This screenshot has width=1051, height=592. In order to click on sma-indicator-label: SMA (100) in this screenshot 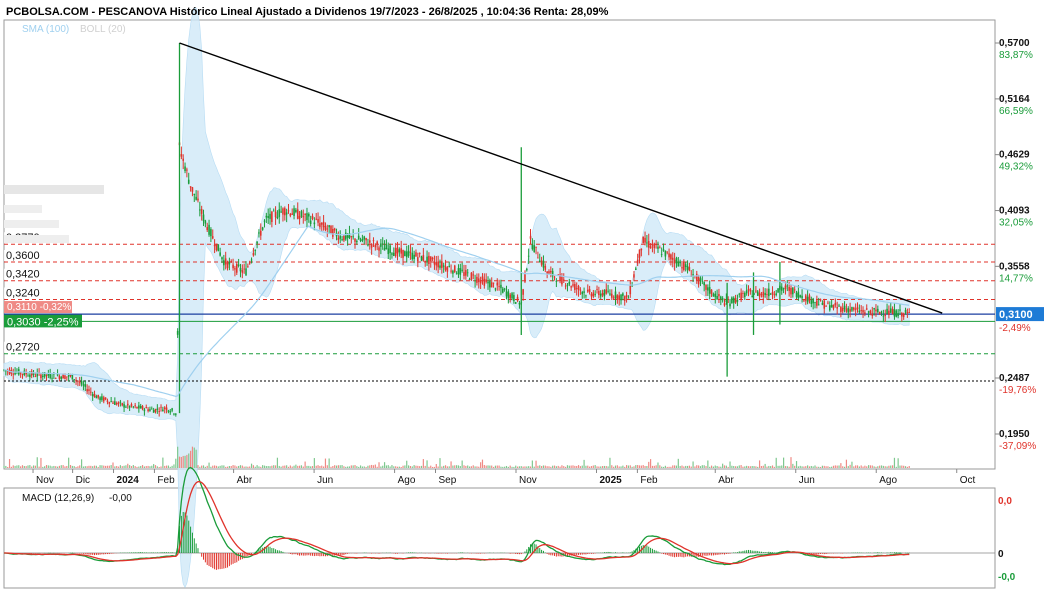, I will do `click(45, 29)`.